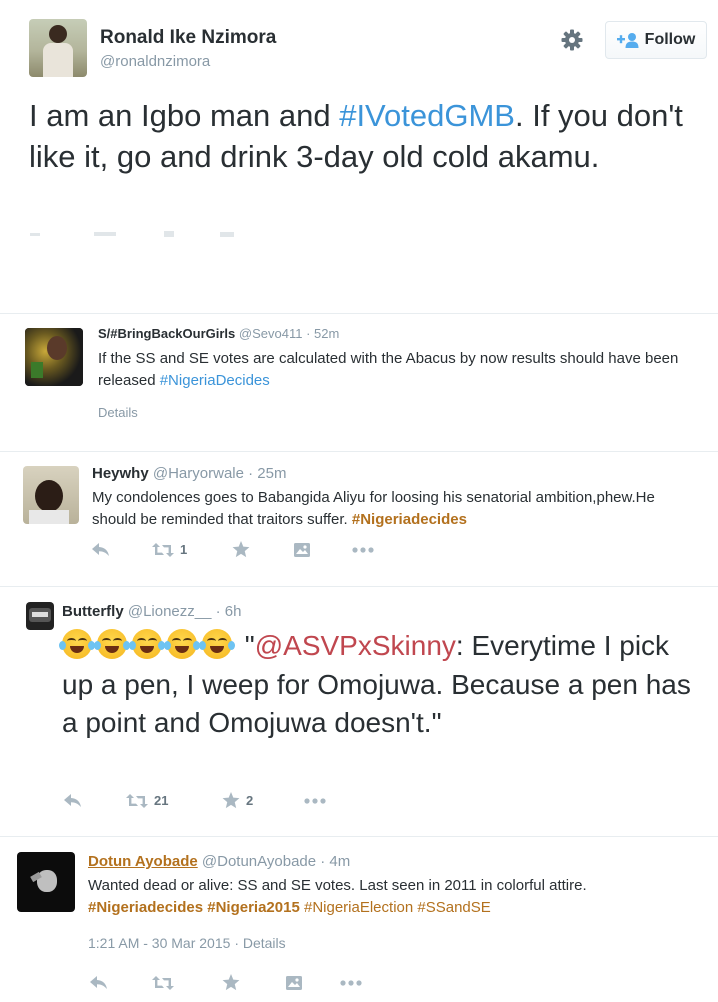  What do you see at coordinates (215, 380) in the screenshot?
I see `hashtag-link: #NigeriaDecides` at bounding box center [215, 380].